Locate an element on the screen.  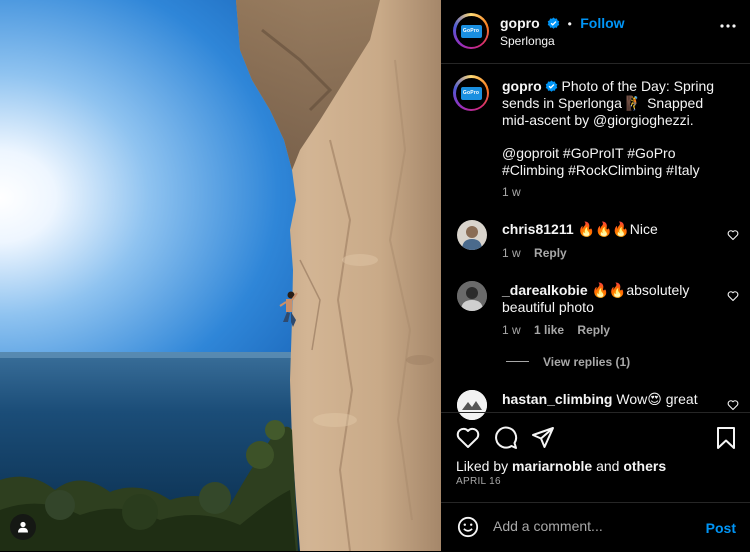
caption-line: @goproit #GoProIT #GoPro is located at coordinates (589, 153).